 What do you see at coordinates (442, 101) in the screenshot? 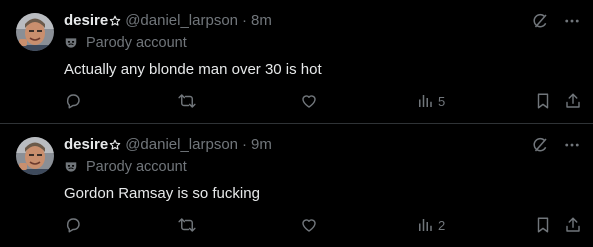
I see `views-count: 5` at bounding box center [442, 101].